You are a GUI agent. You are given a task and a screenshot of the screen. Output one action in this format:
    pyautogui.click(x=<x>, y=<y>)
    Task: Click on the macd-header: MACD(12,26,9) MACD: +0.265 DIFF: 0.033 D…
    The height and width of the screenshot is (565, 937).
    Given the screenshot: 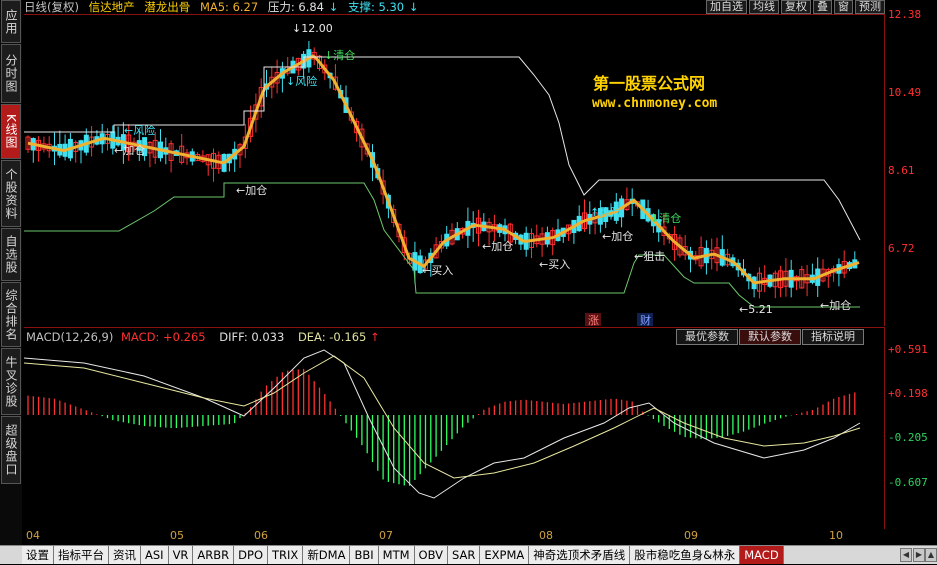 What is the action you would take?
    pyautogui.click(x=203, y=337)
    